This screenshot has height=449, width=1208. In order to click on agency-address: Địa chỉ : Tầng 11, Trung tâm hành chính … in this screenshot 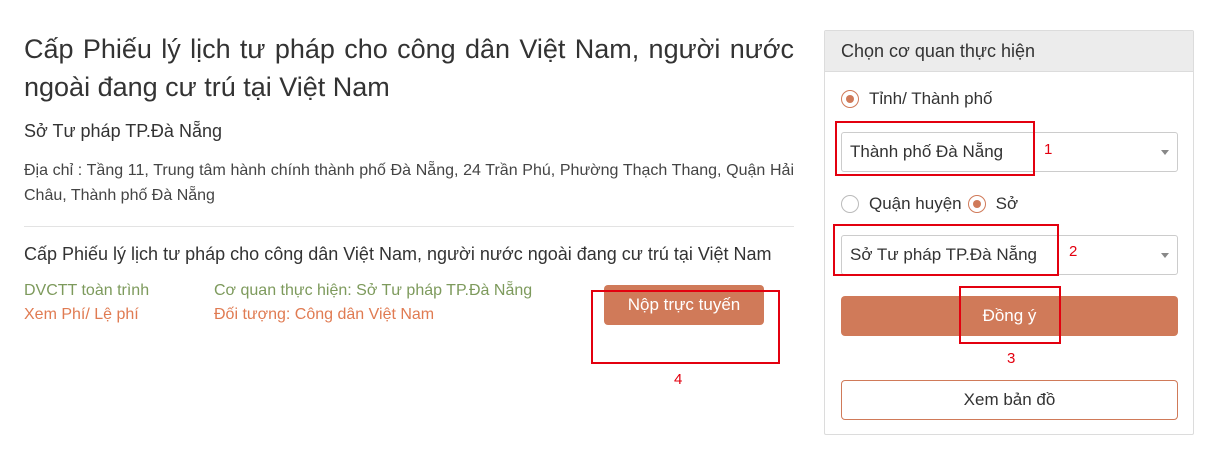, I will do `click(409, 183)`.